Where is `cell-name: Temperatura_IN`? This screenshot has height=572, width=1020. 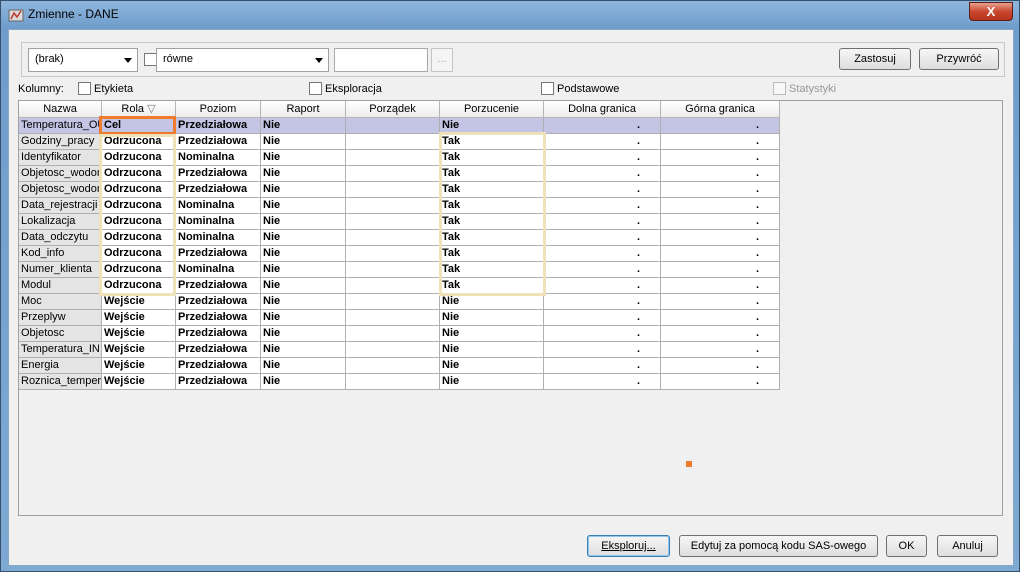
cell-name: Temperatura_IN is located at coordinates (60, 350).